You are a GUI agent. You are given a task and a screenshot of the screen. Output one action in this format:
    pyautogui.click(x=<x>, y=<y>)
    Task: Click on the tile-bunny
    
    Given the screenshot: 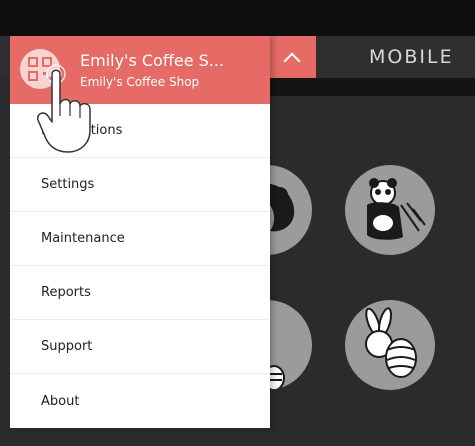 What is the action you would take?
    pyautogui.click(x=390, y=345)
    